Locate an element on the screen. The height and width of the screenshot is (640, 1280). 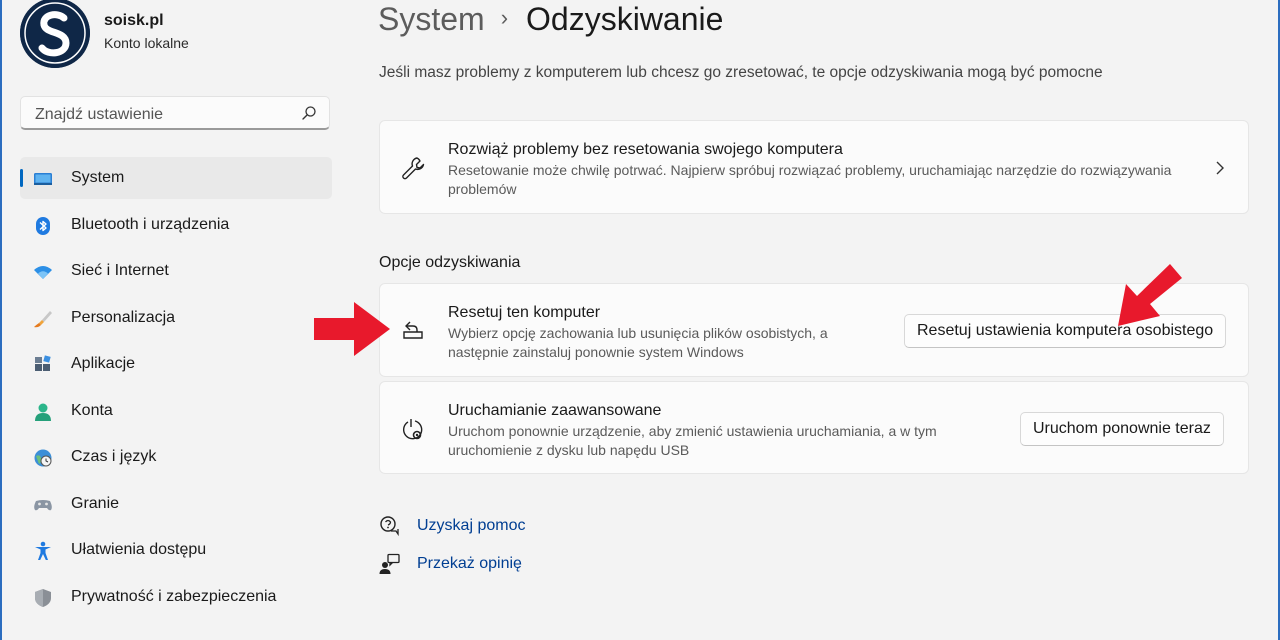
user-name: soisk.pl is located at coordinates (134, 20).